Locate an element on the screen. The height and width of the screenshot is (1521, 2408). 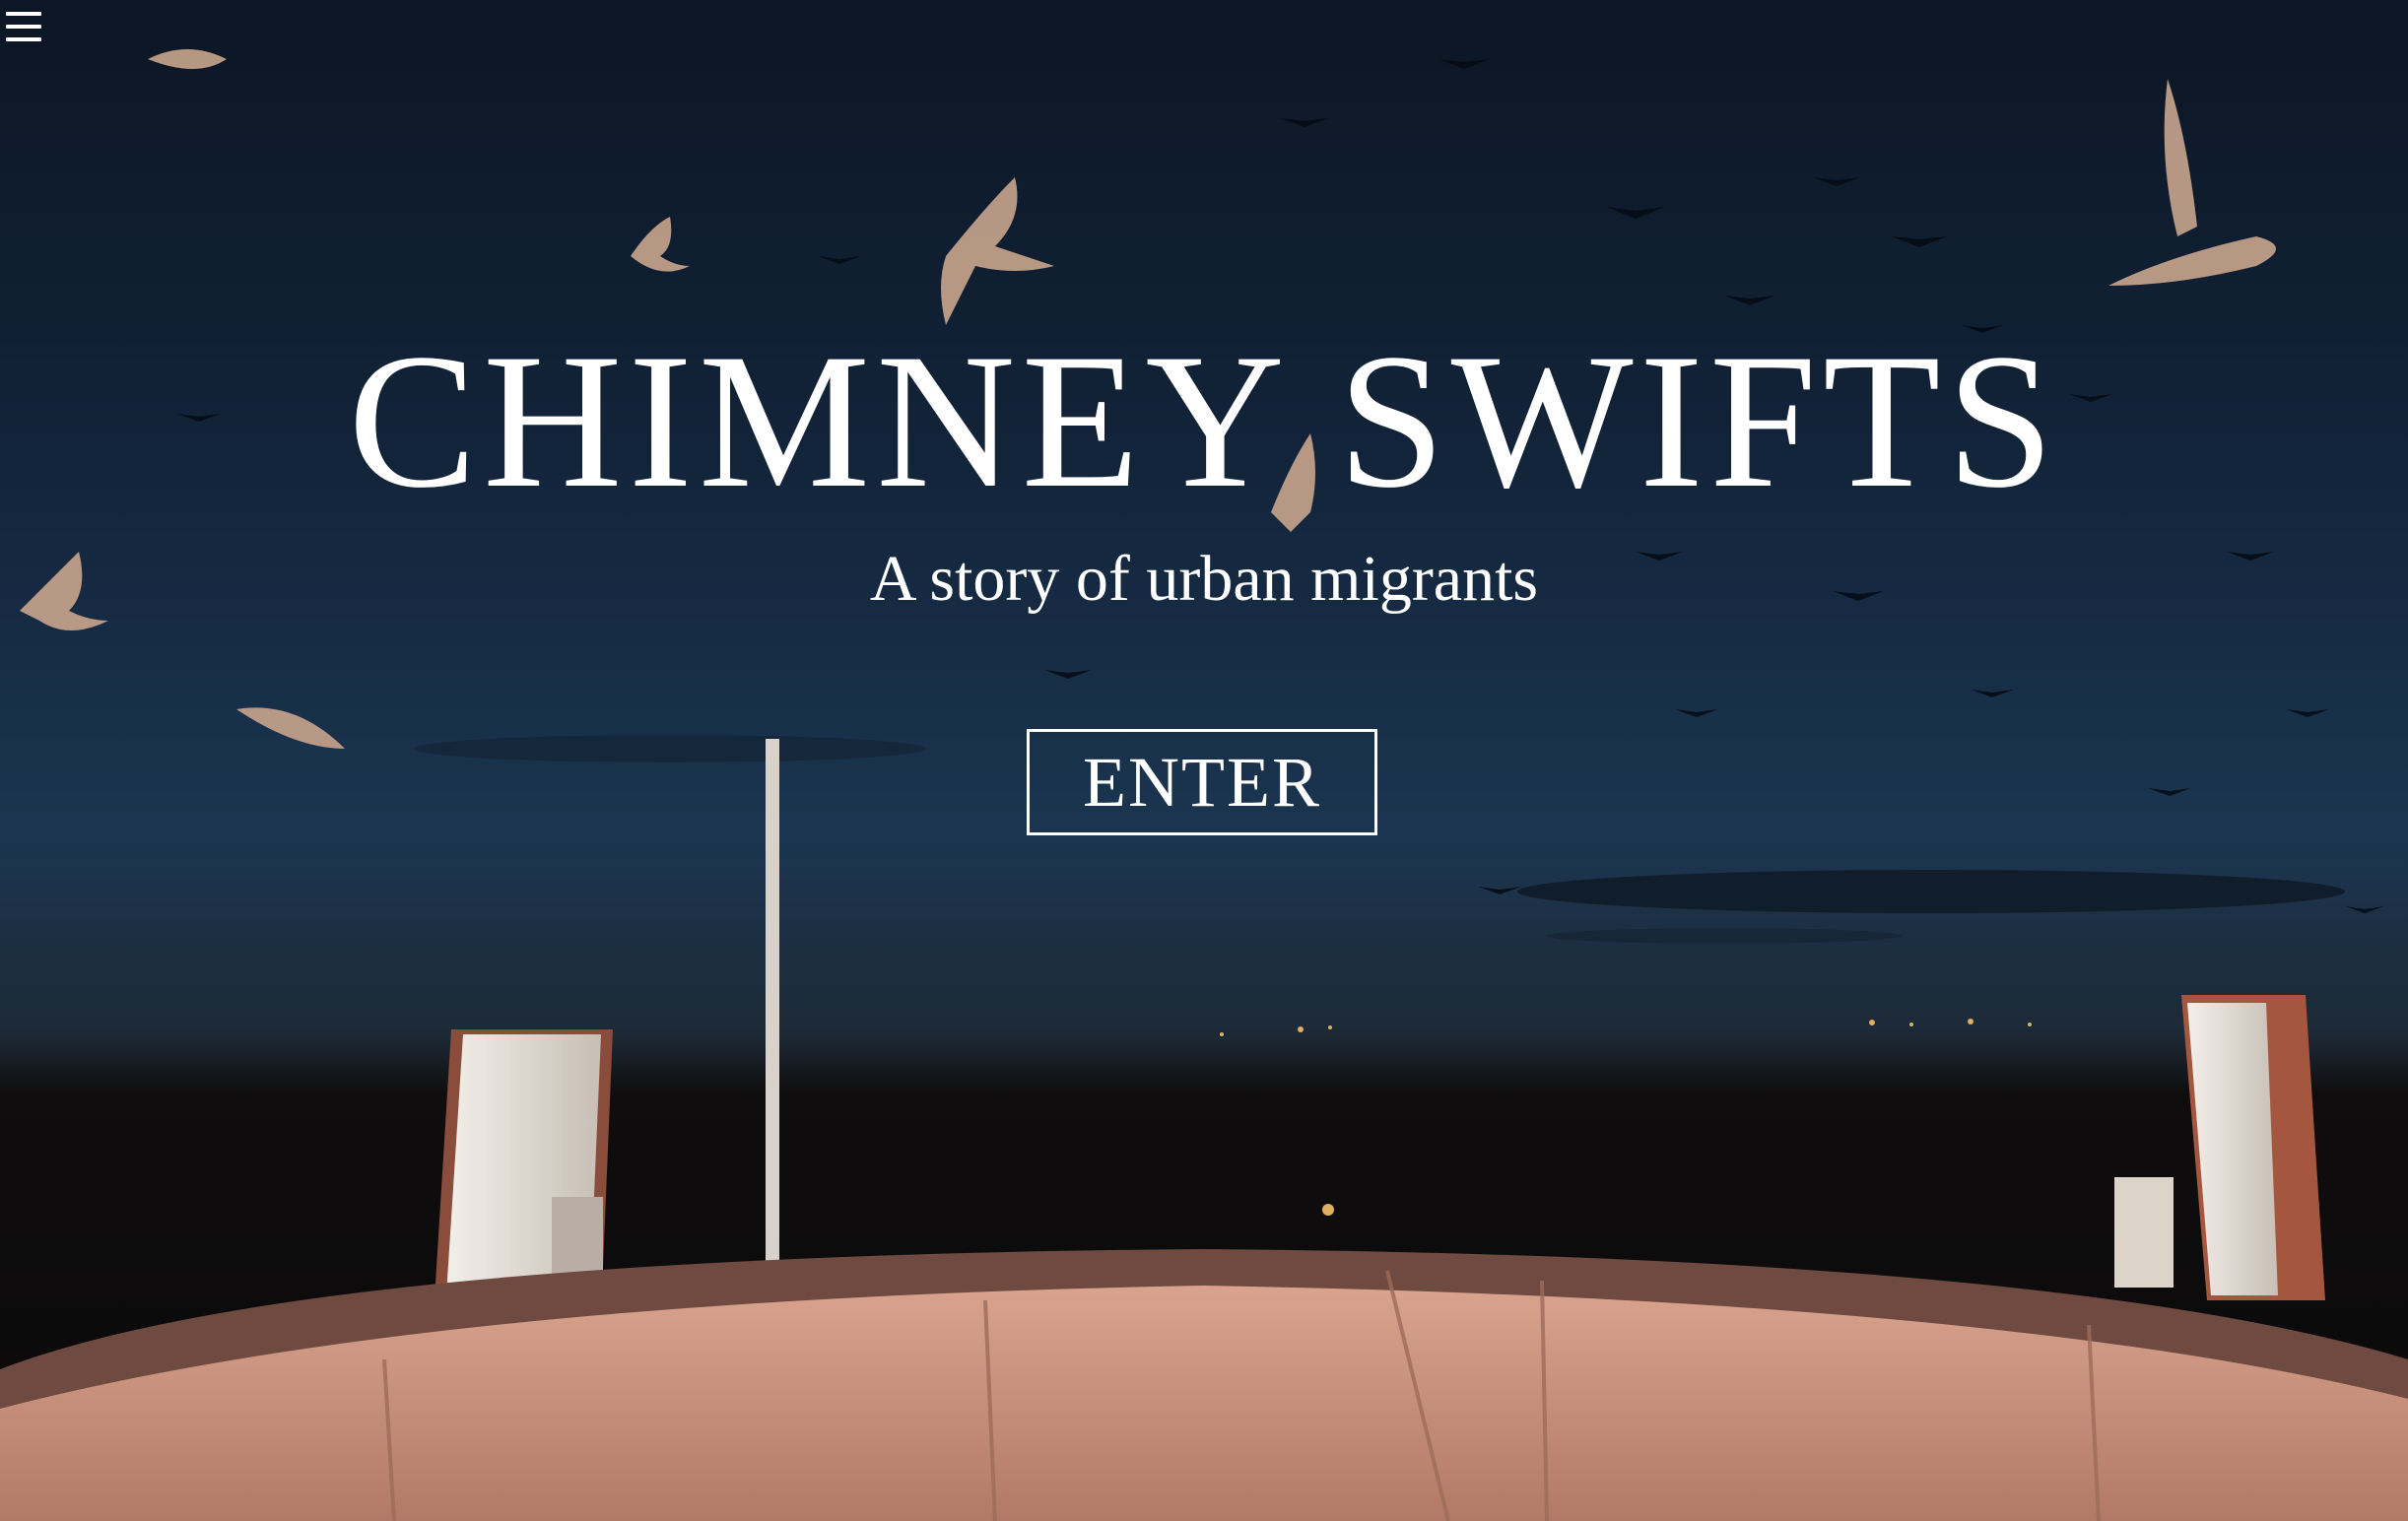
hamburger-menu-icon is located at coordinates (23, 26).